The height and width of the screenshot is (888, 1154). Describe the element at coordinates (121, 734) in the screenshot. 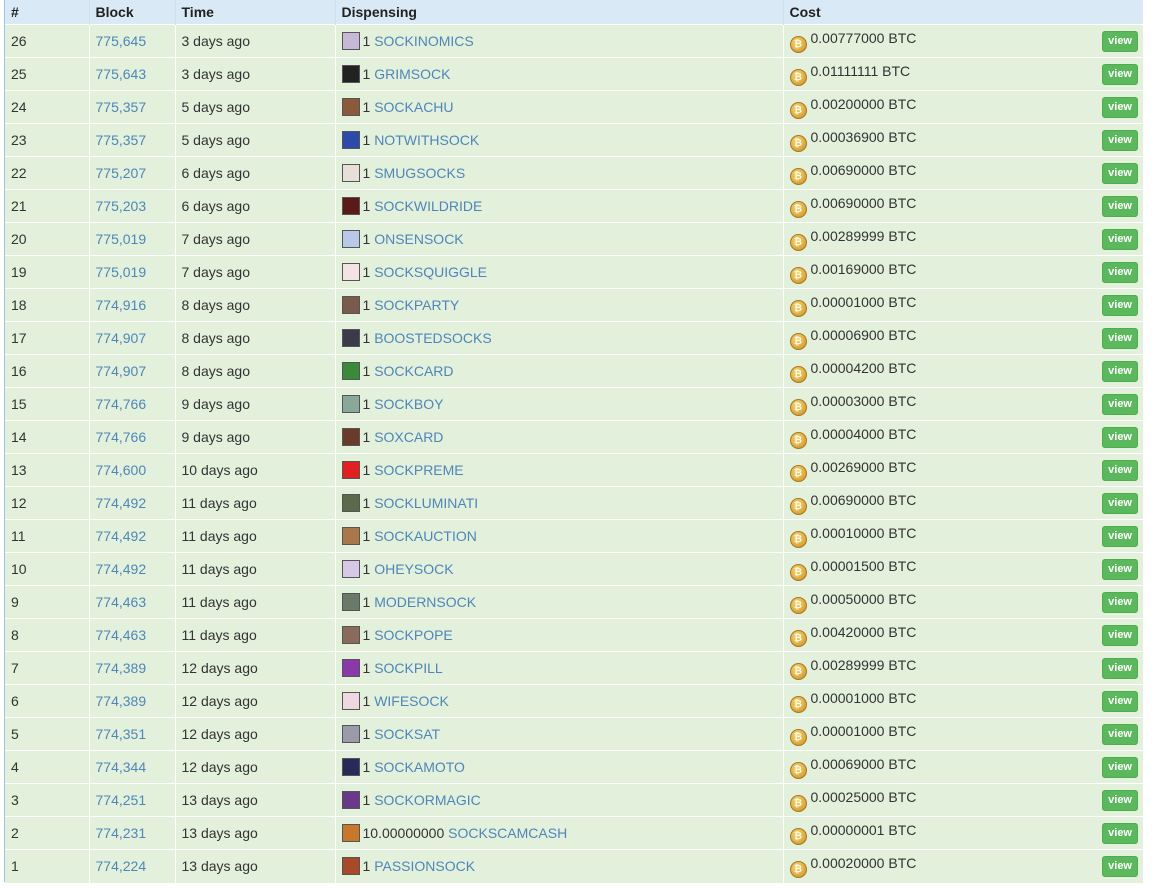

I see `block-link: 774,351` at that location.